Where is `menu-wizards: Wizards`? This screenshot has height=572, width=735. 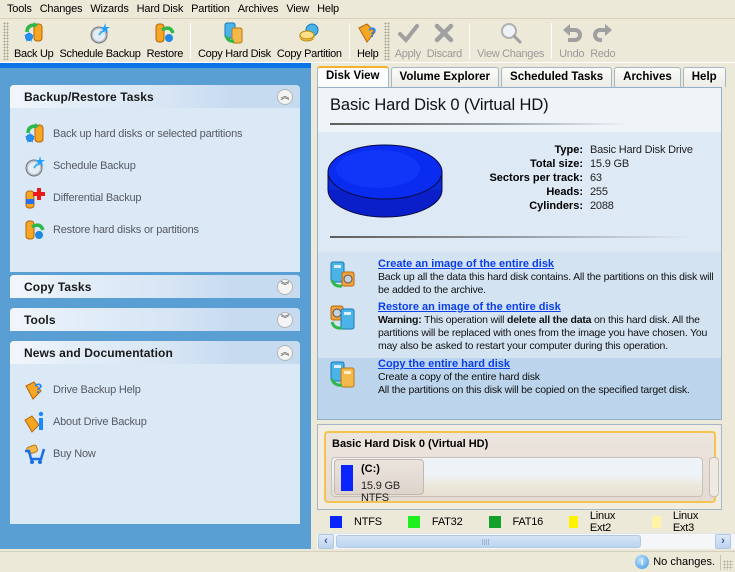 menu-wizards: Wizards is located at coordinates (109, 9).